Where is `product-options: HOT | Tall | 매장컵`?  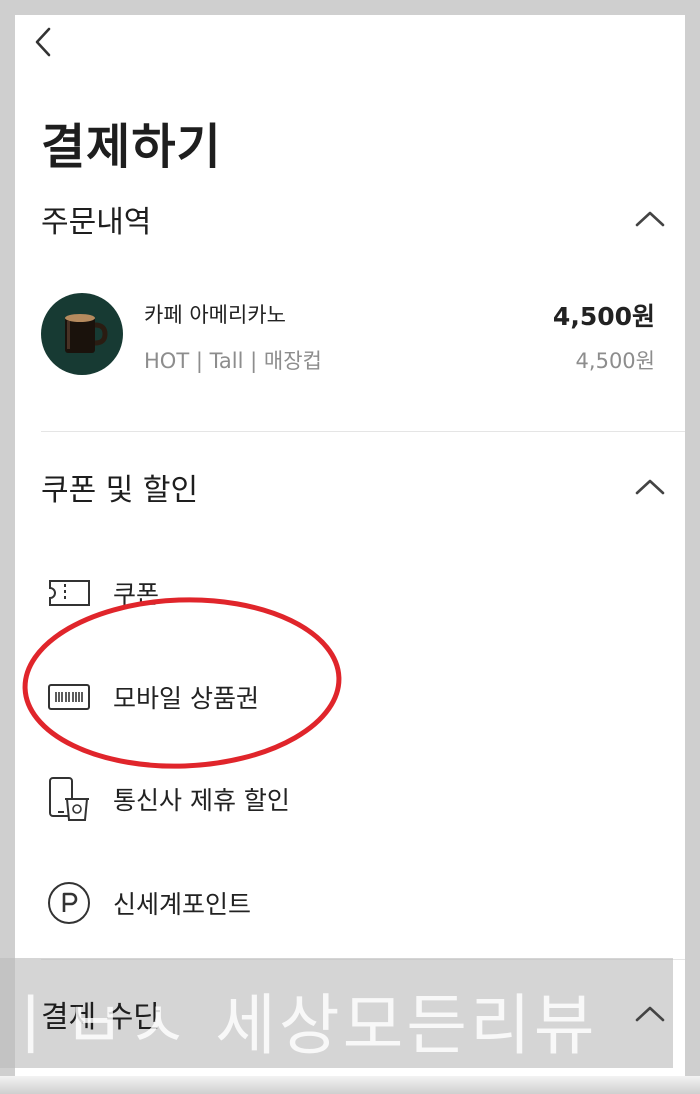
product-options: HOT | Tall | 매장컵 is located at coordinates (233, 361).